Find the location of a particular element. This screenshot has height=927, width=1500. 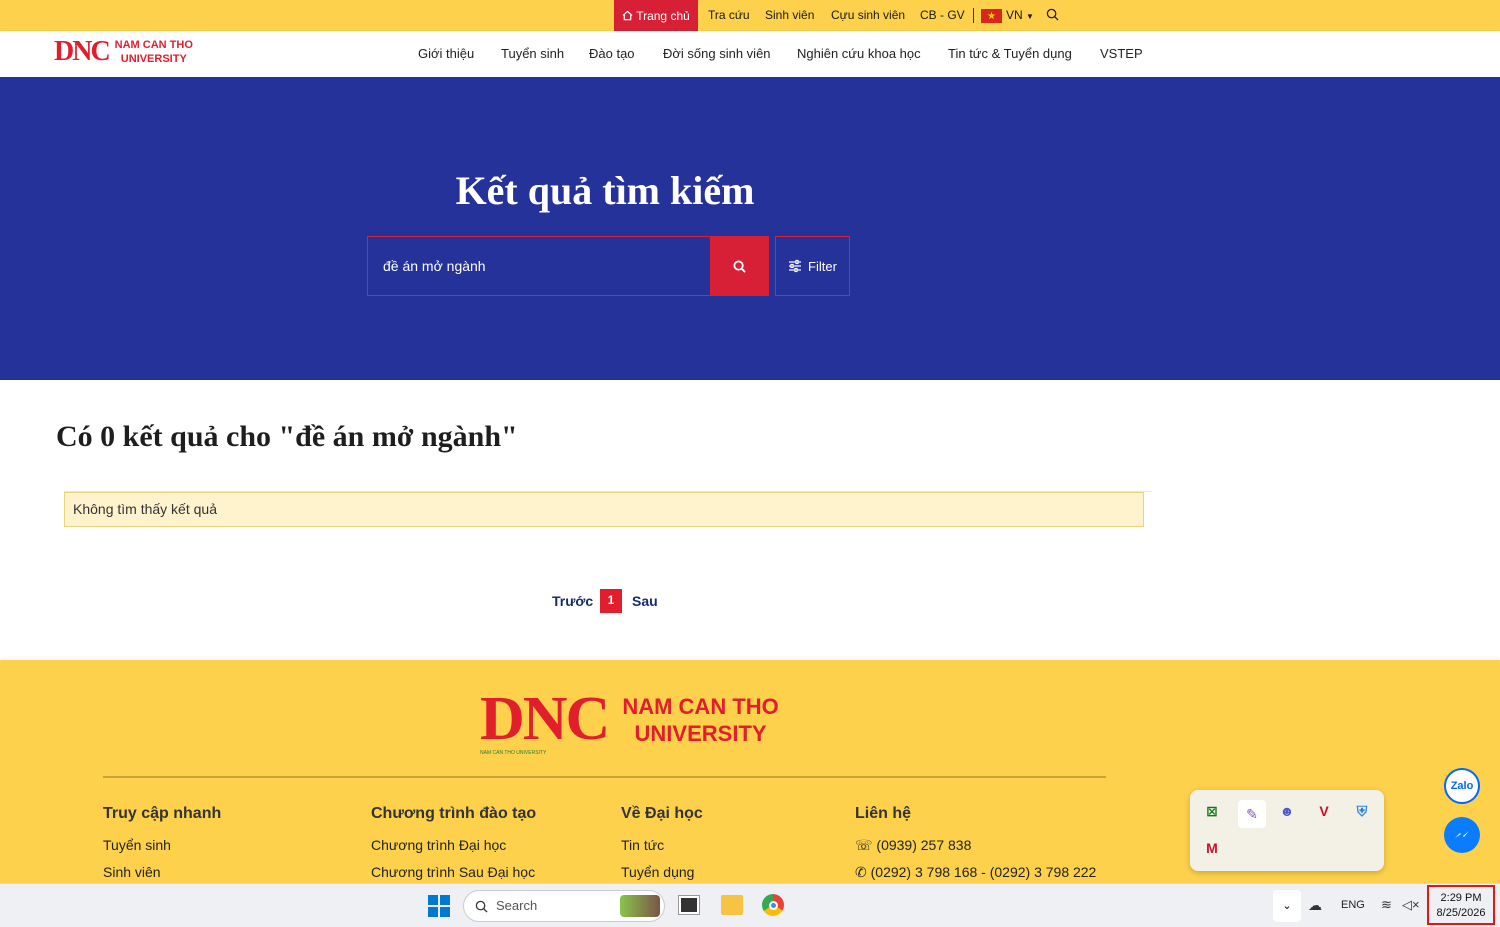

footer-link-admissions: Tuyển sinh is located at coordinates (137, 845).